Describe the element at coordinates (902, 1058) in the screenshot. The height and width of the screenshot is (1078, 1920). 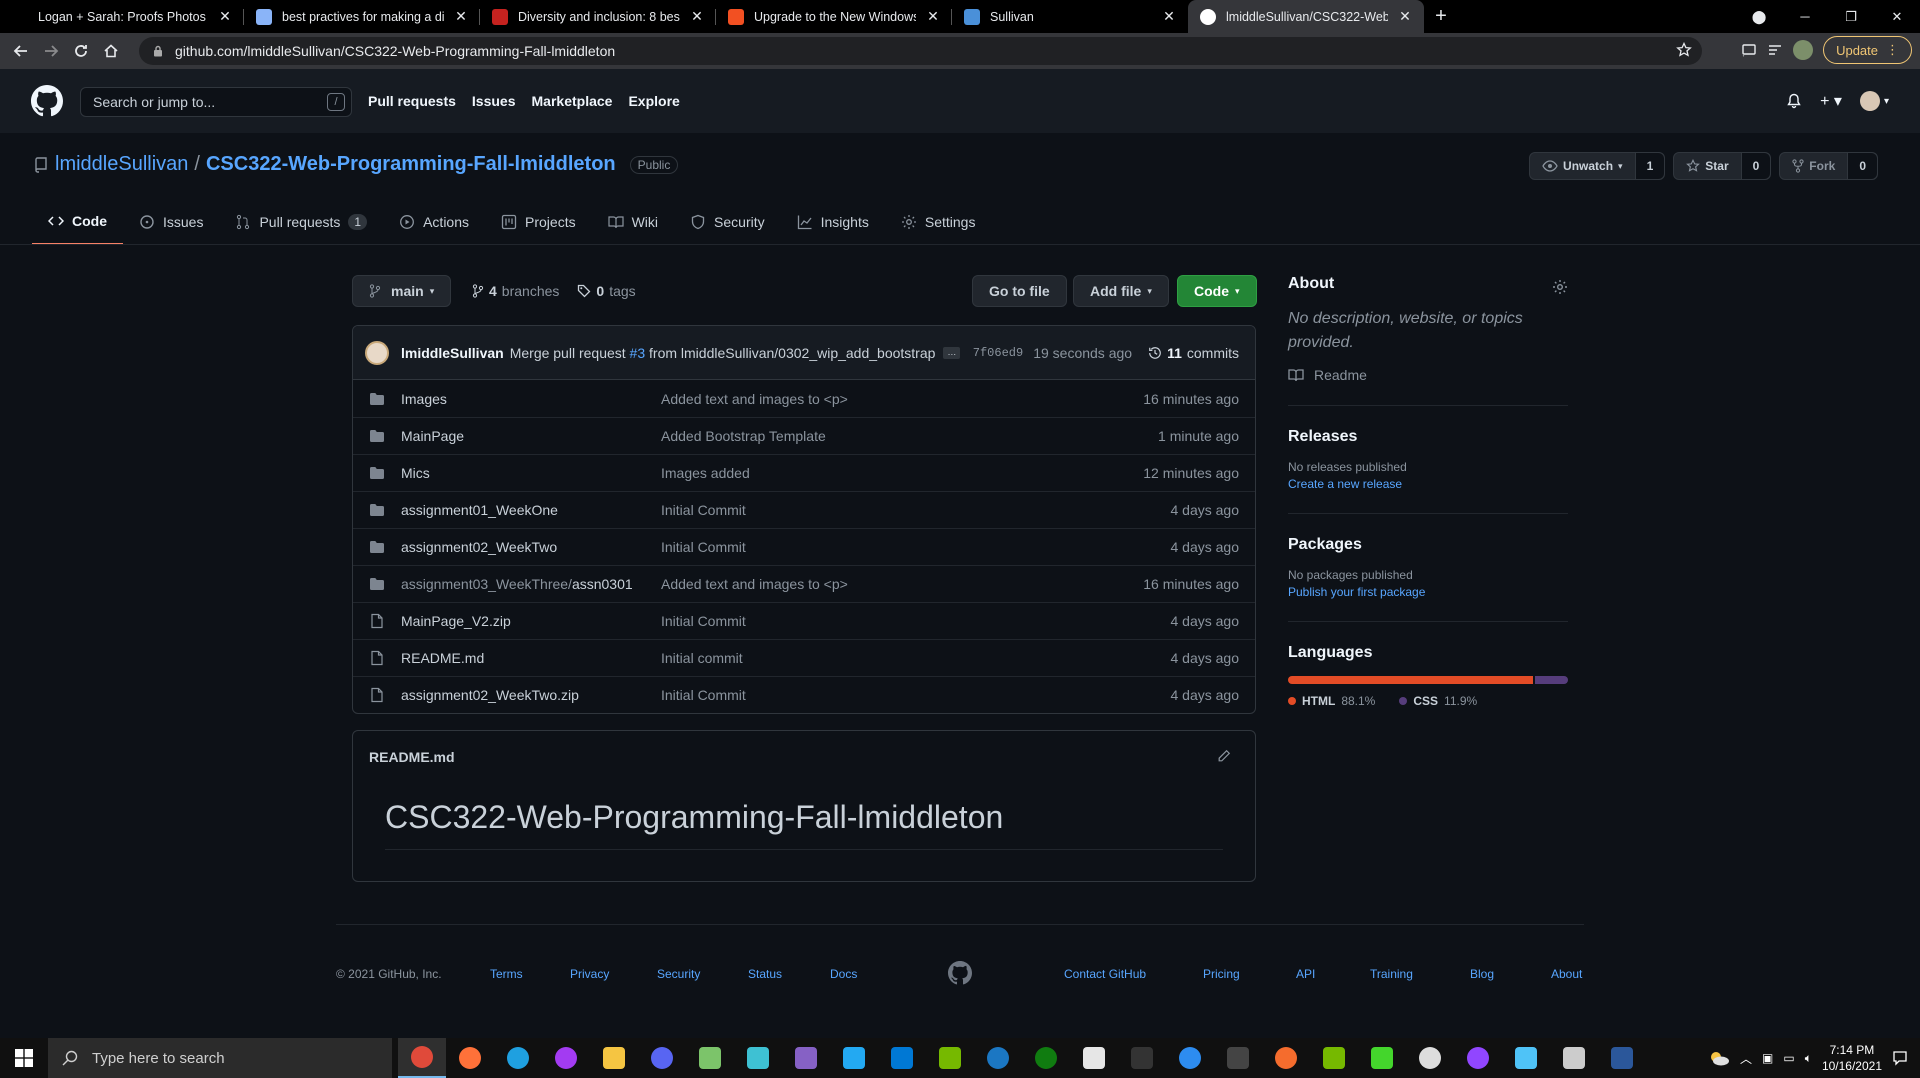
I see `store-icon` at that location.